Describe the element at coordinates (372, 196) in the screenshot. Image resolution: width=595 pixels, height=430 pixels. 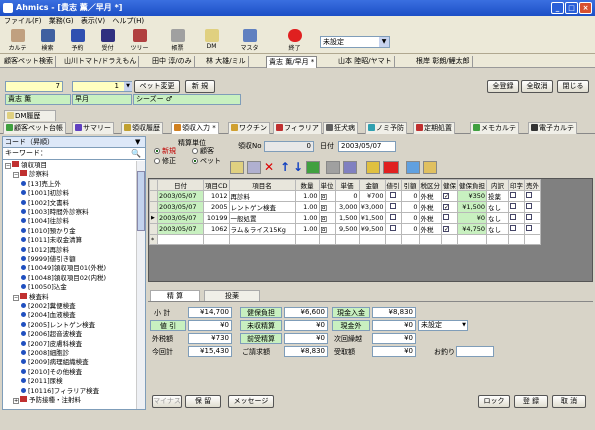
I see `cell-amount: ¥700` at that location.